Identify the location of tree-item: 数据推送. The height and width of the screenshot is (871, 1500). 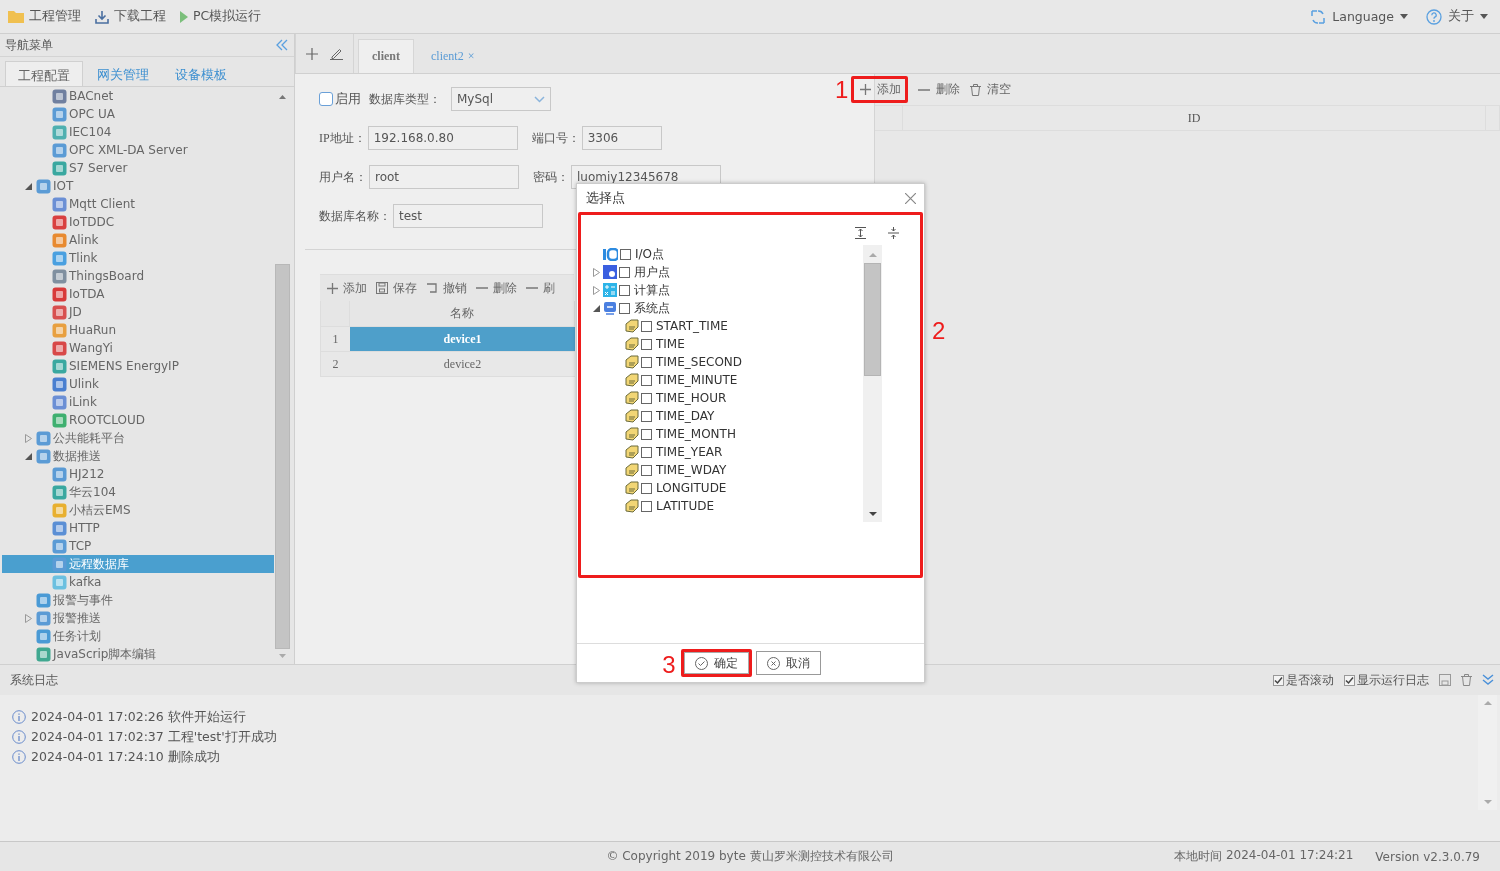
(138, 456).